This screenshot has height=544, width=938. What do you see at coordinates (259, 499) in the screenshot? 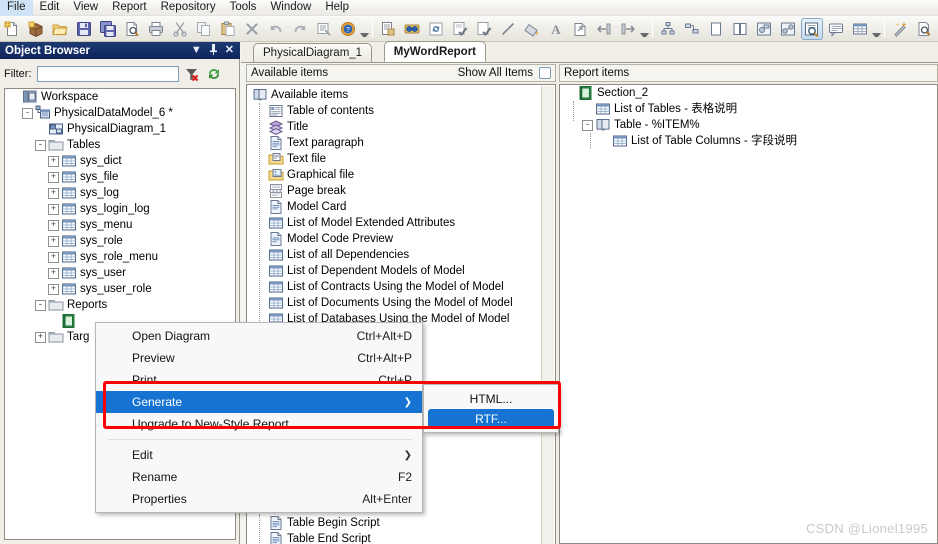
I see `context-menu-item-properties: Properties Alt+Enter` at bounding box center [259, 499].